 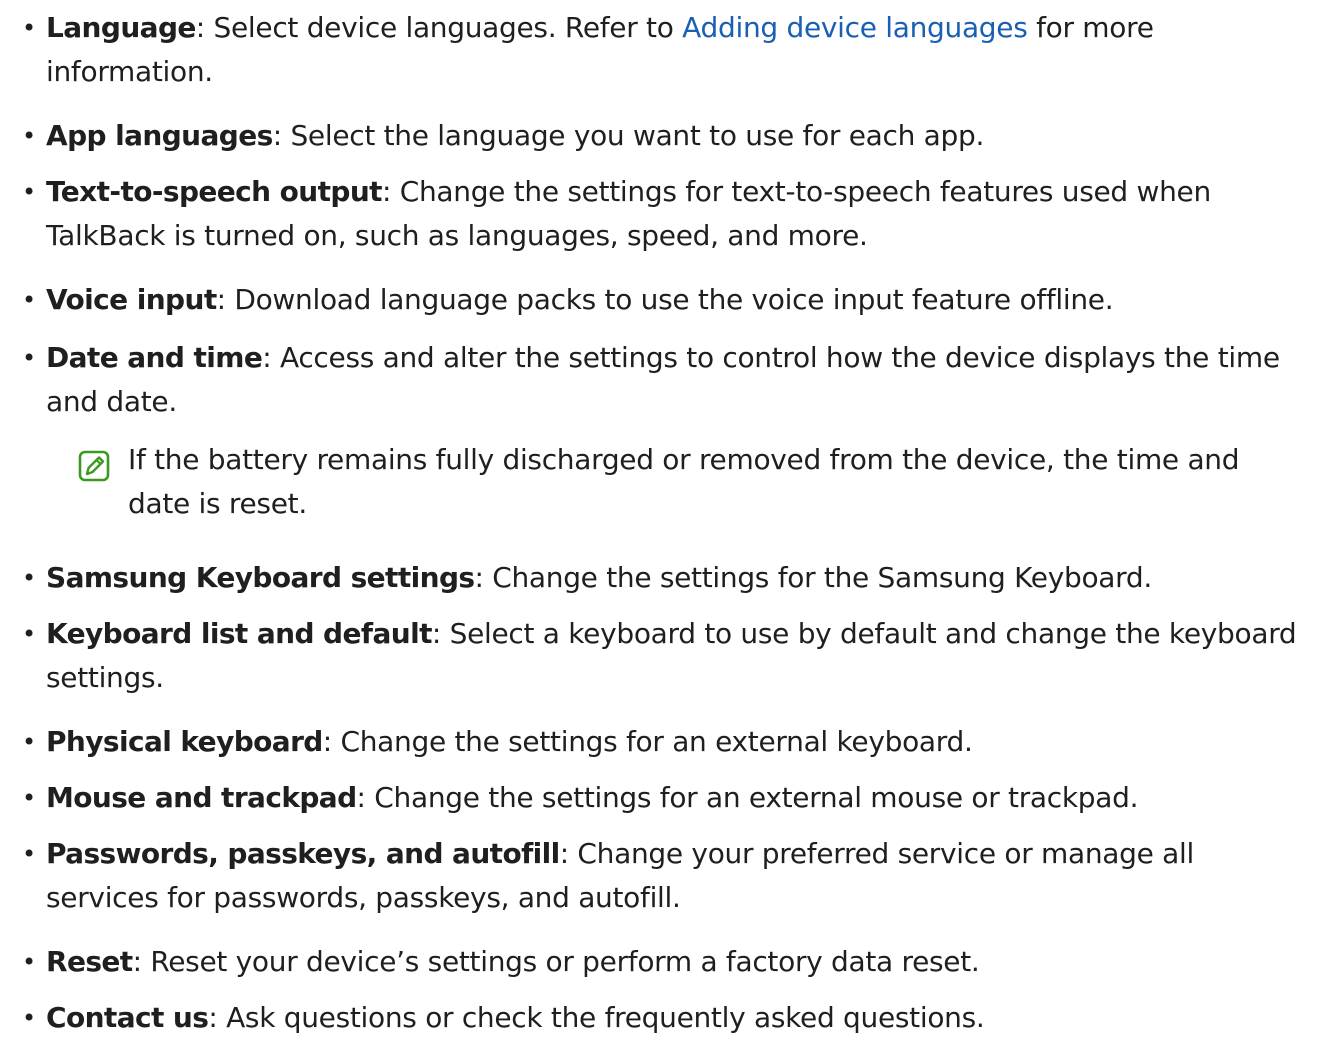 I want to click on item-term: Contact us, so click(x=127, y=1017).